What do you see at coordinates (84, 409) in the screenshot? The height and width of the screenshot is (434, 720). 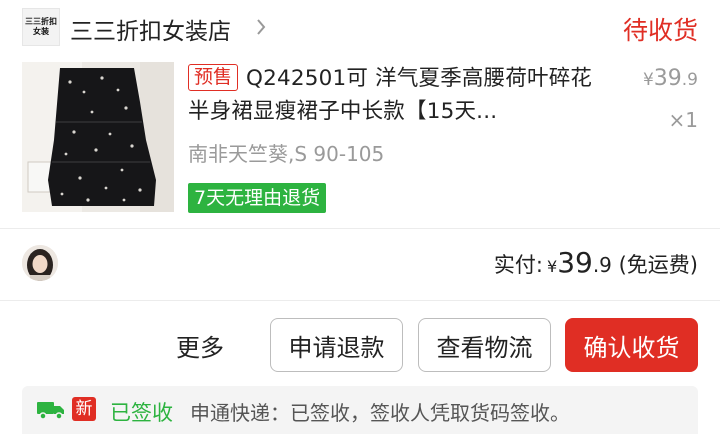 I see `new-badge: 新` at bounding box center [84, 409].